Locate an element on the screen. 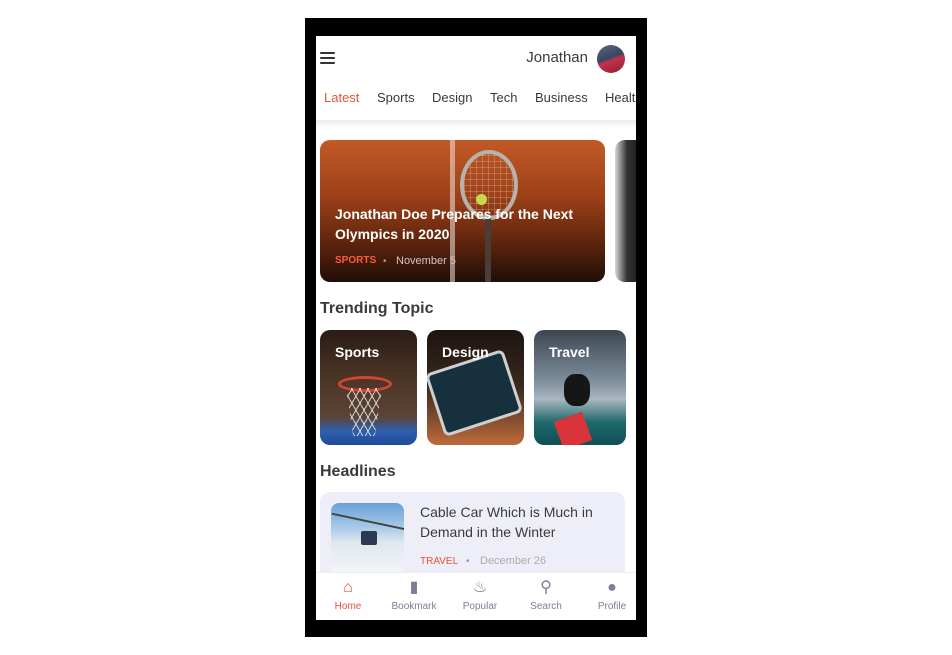  nav-label: Bookmark is located at coordinates (414, 606).